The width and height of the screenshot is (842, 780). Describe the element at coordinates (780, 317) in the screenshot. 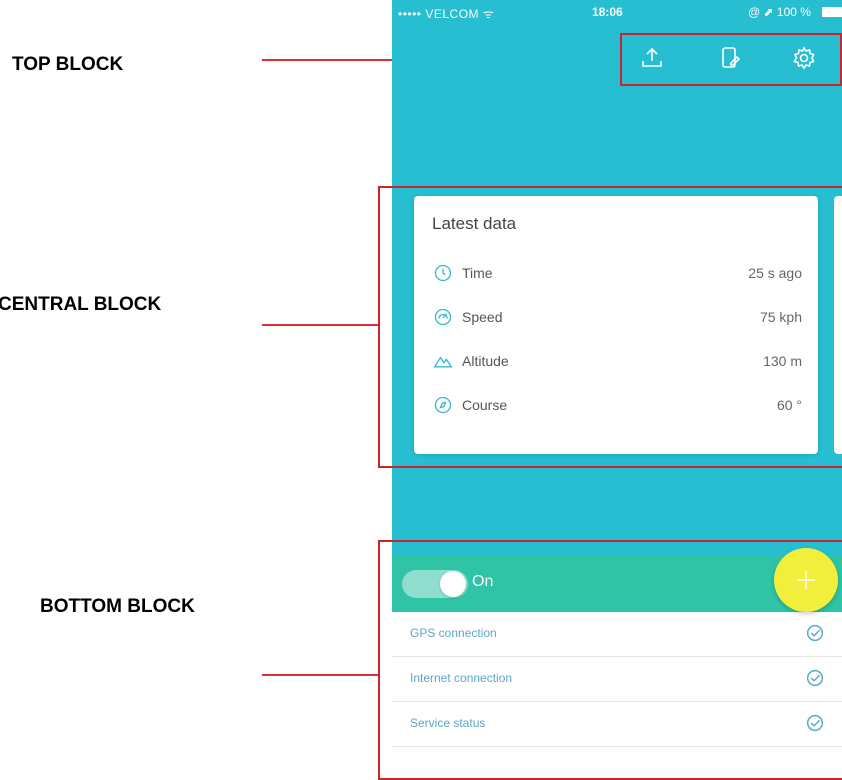

I see `data-row-value: 75 kph` at that location.